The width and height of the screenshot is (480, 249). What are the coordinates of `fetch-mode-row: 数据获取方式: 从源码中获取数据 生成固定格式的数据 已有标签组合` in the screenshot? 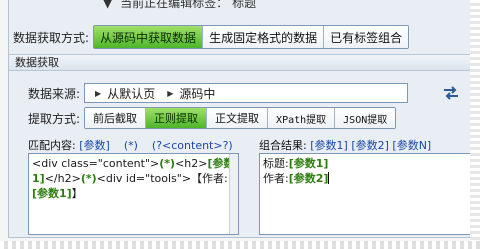 It's located at (211, 37).